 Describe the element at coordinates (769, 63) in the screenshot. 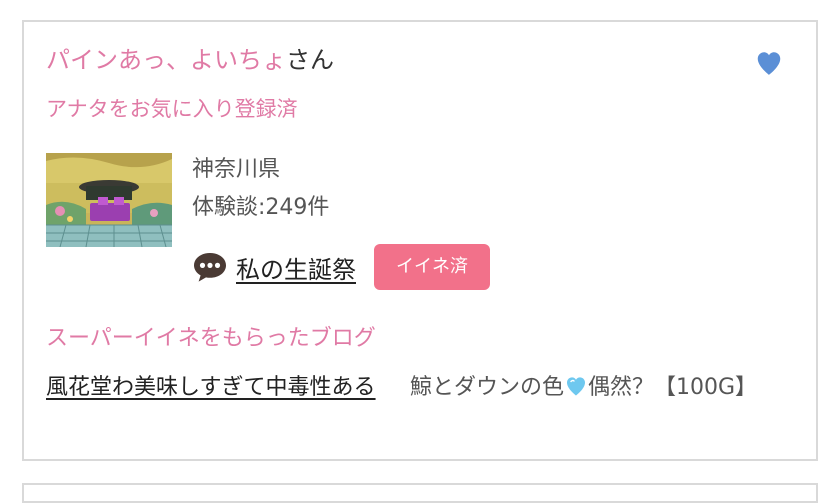

I see `heart-icon` at that location.